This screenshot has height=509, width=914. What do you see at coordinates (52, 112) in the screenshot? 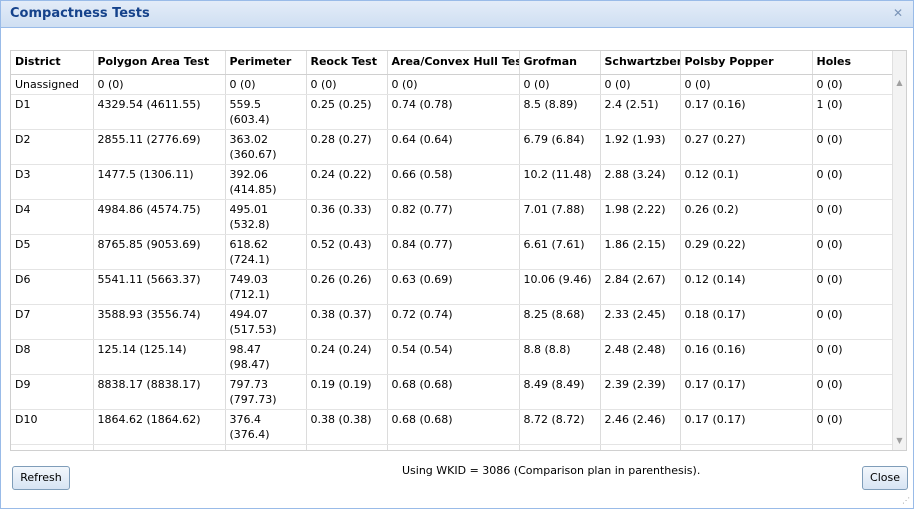
I see `district-cell: D1` at bounding box center [52, 112].